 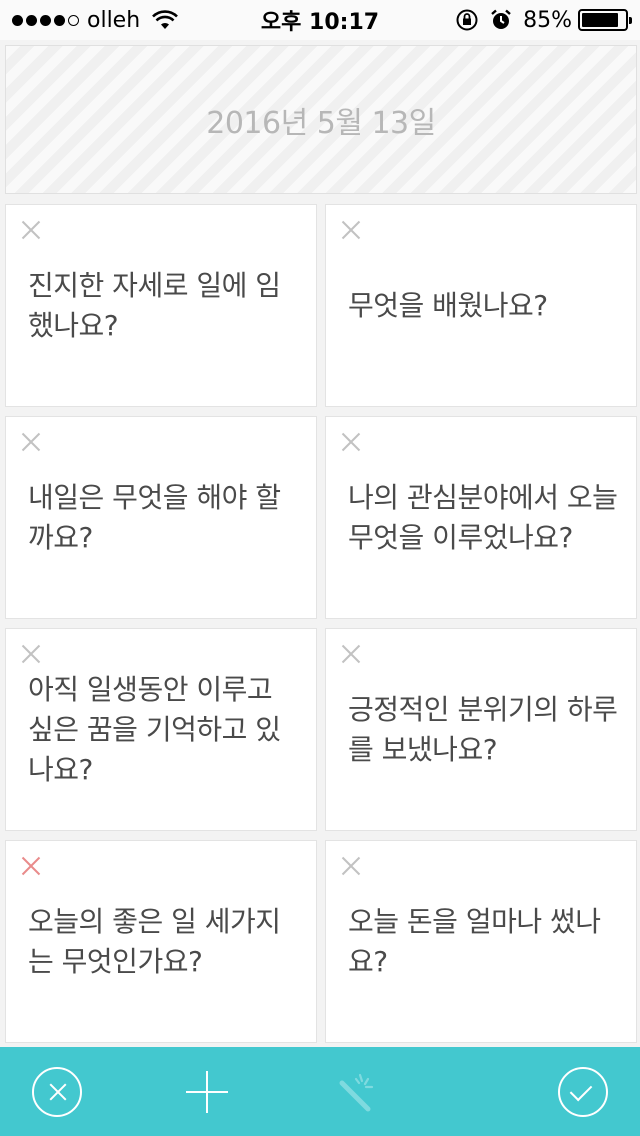 I want to click on bottom-toolbar, so click(x=320, y=1091).